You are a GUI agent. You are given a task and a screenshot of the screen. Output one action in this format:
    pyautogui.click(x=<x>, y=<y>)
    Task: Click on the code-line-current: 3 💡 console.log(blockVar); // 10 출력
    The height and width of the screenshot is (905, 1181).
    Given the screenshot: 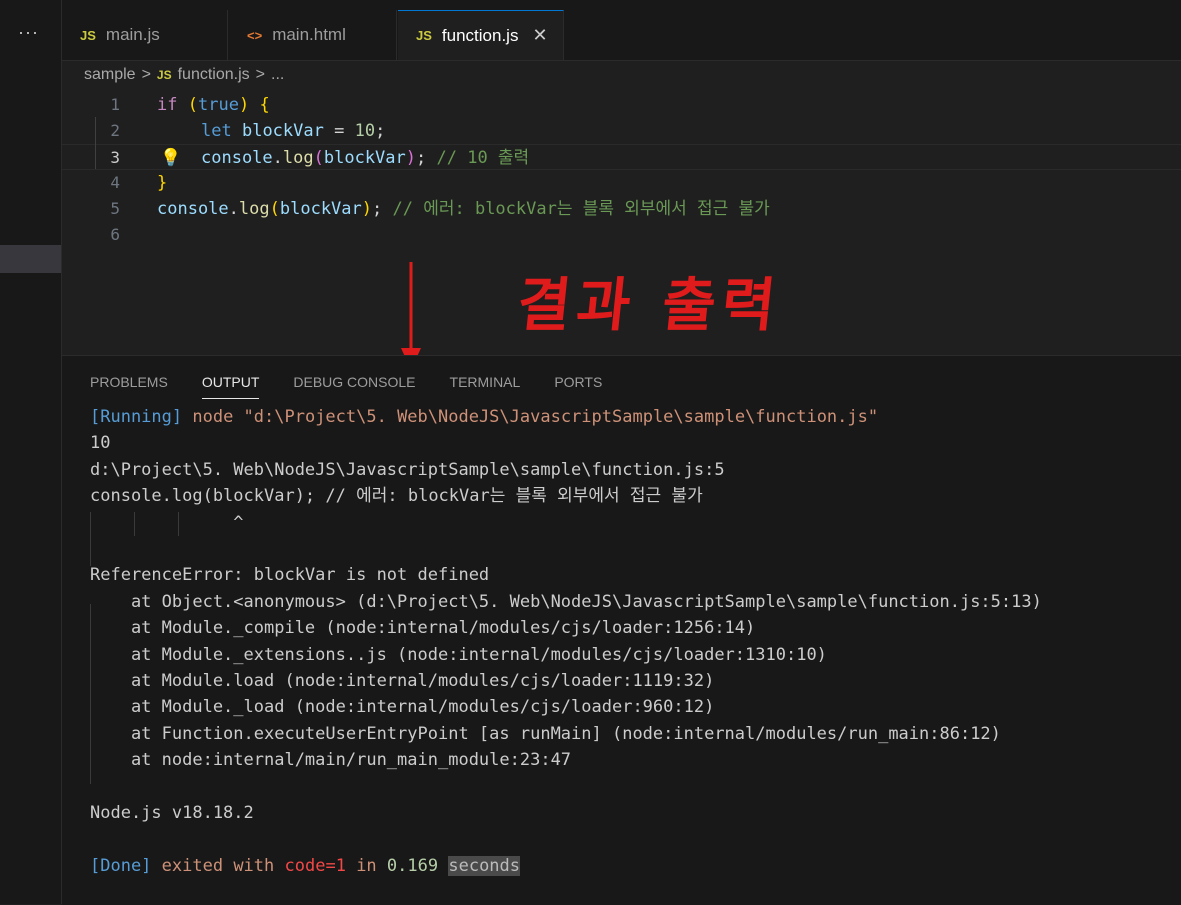 What is the action you would take?
    pyautogui.click(x=621, y=157)
    